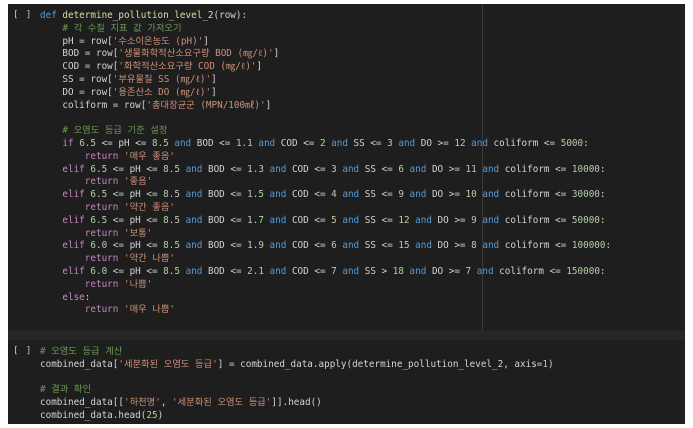 The image size is (693, 428). I want to click on code-line: def determine_pollution_level_2(row):, so click(325, 16).